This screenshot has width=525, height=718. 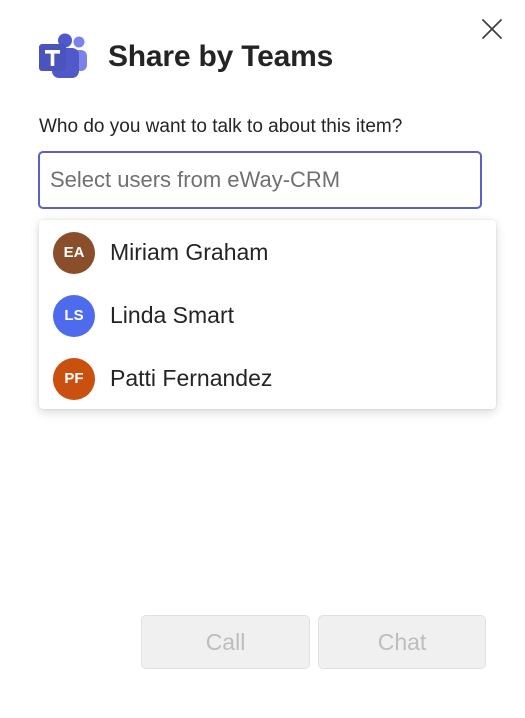 I want to click on avatar: EA, so click(x=74, y=252).